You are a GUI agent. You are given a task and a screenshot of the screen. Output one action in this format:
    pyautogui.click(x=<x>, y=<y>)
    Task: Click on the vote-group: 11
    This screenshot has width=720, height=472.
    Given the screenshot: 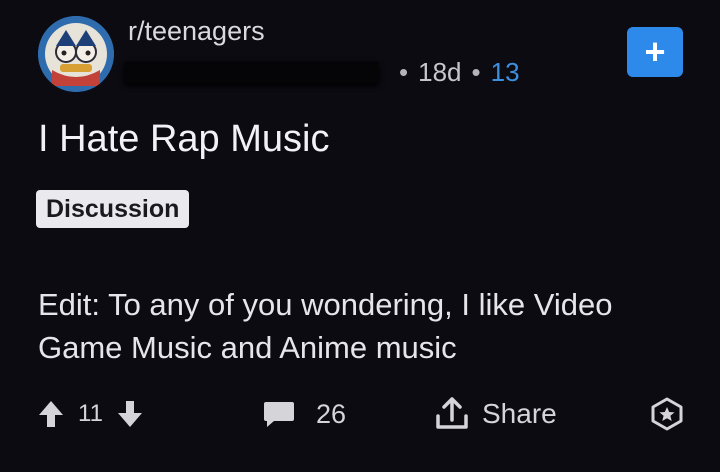 What is the action you would take?
    pyautogui.click(x=90, y=414)
    